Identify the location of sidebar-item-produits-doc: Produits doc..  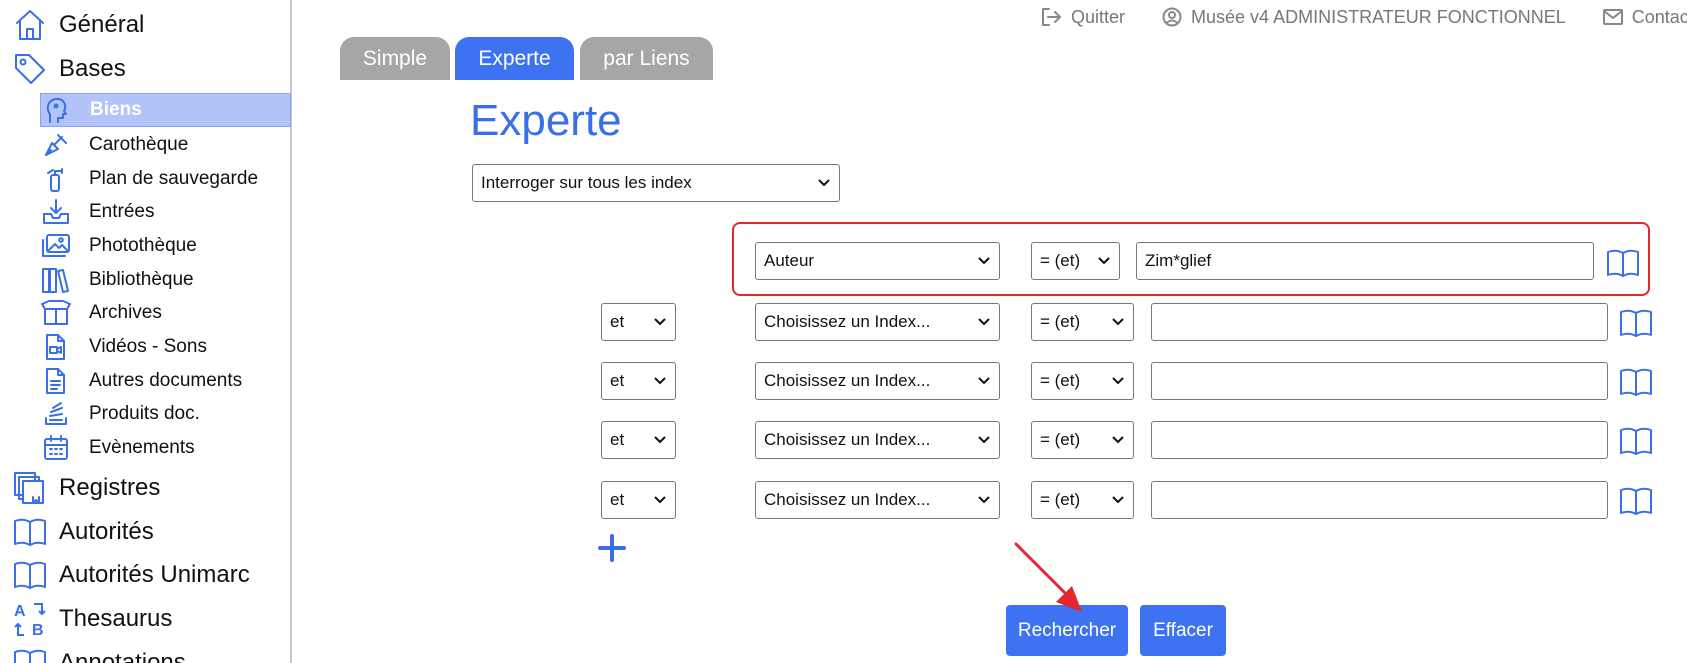
(165, 414).